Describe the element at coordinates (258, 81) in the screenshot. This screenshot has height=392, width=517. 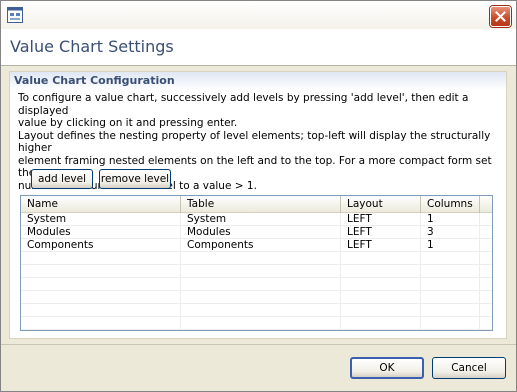
I see `section-header: Value Chart Configuration` at that location.